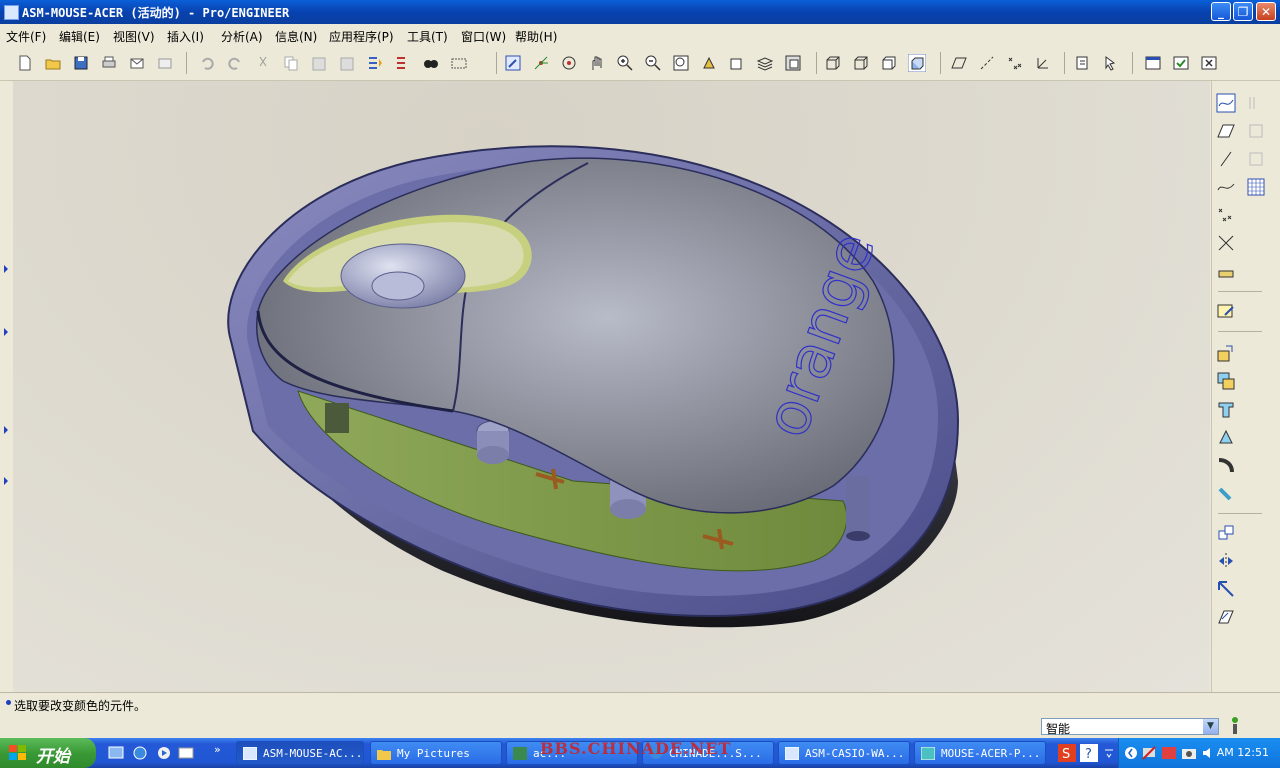  I want to click on spin-center-icon, so click(541, 63).